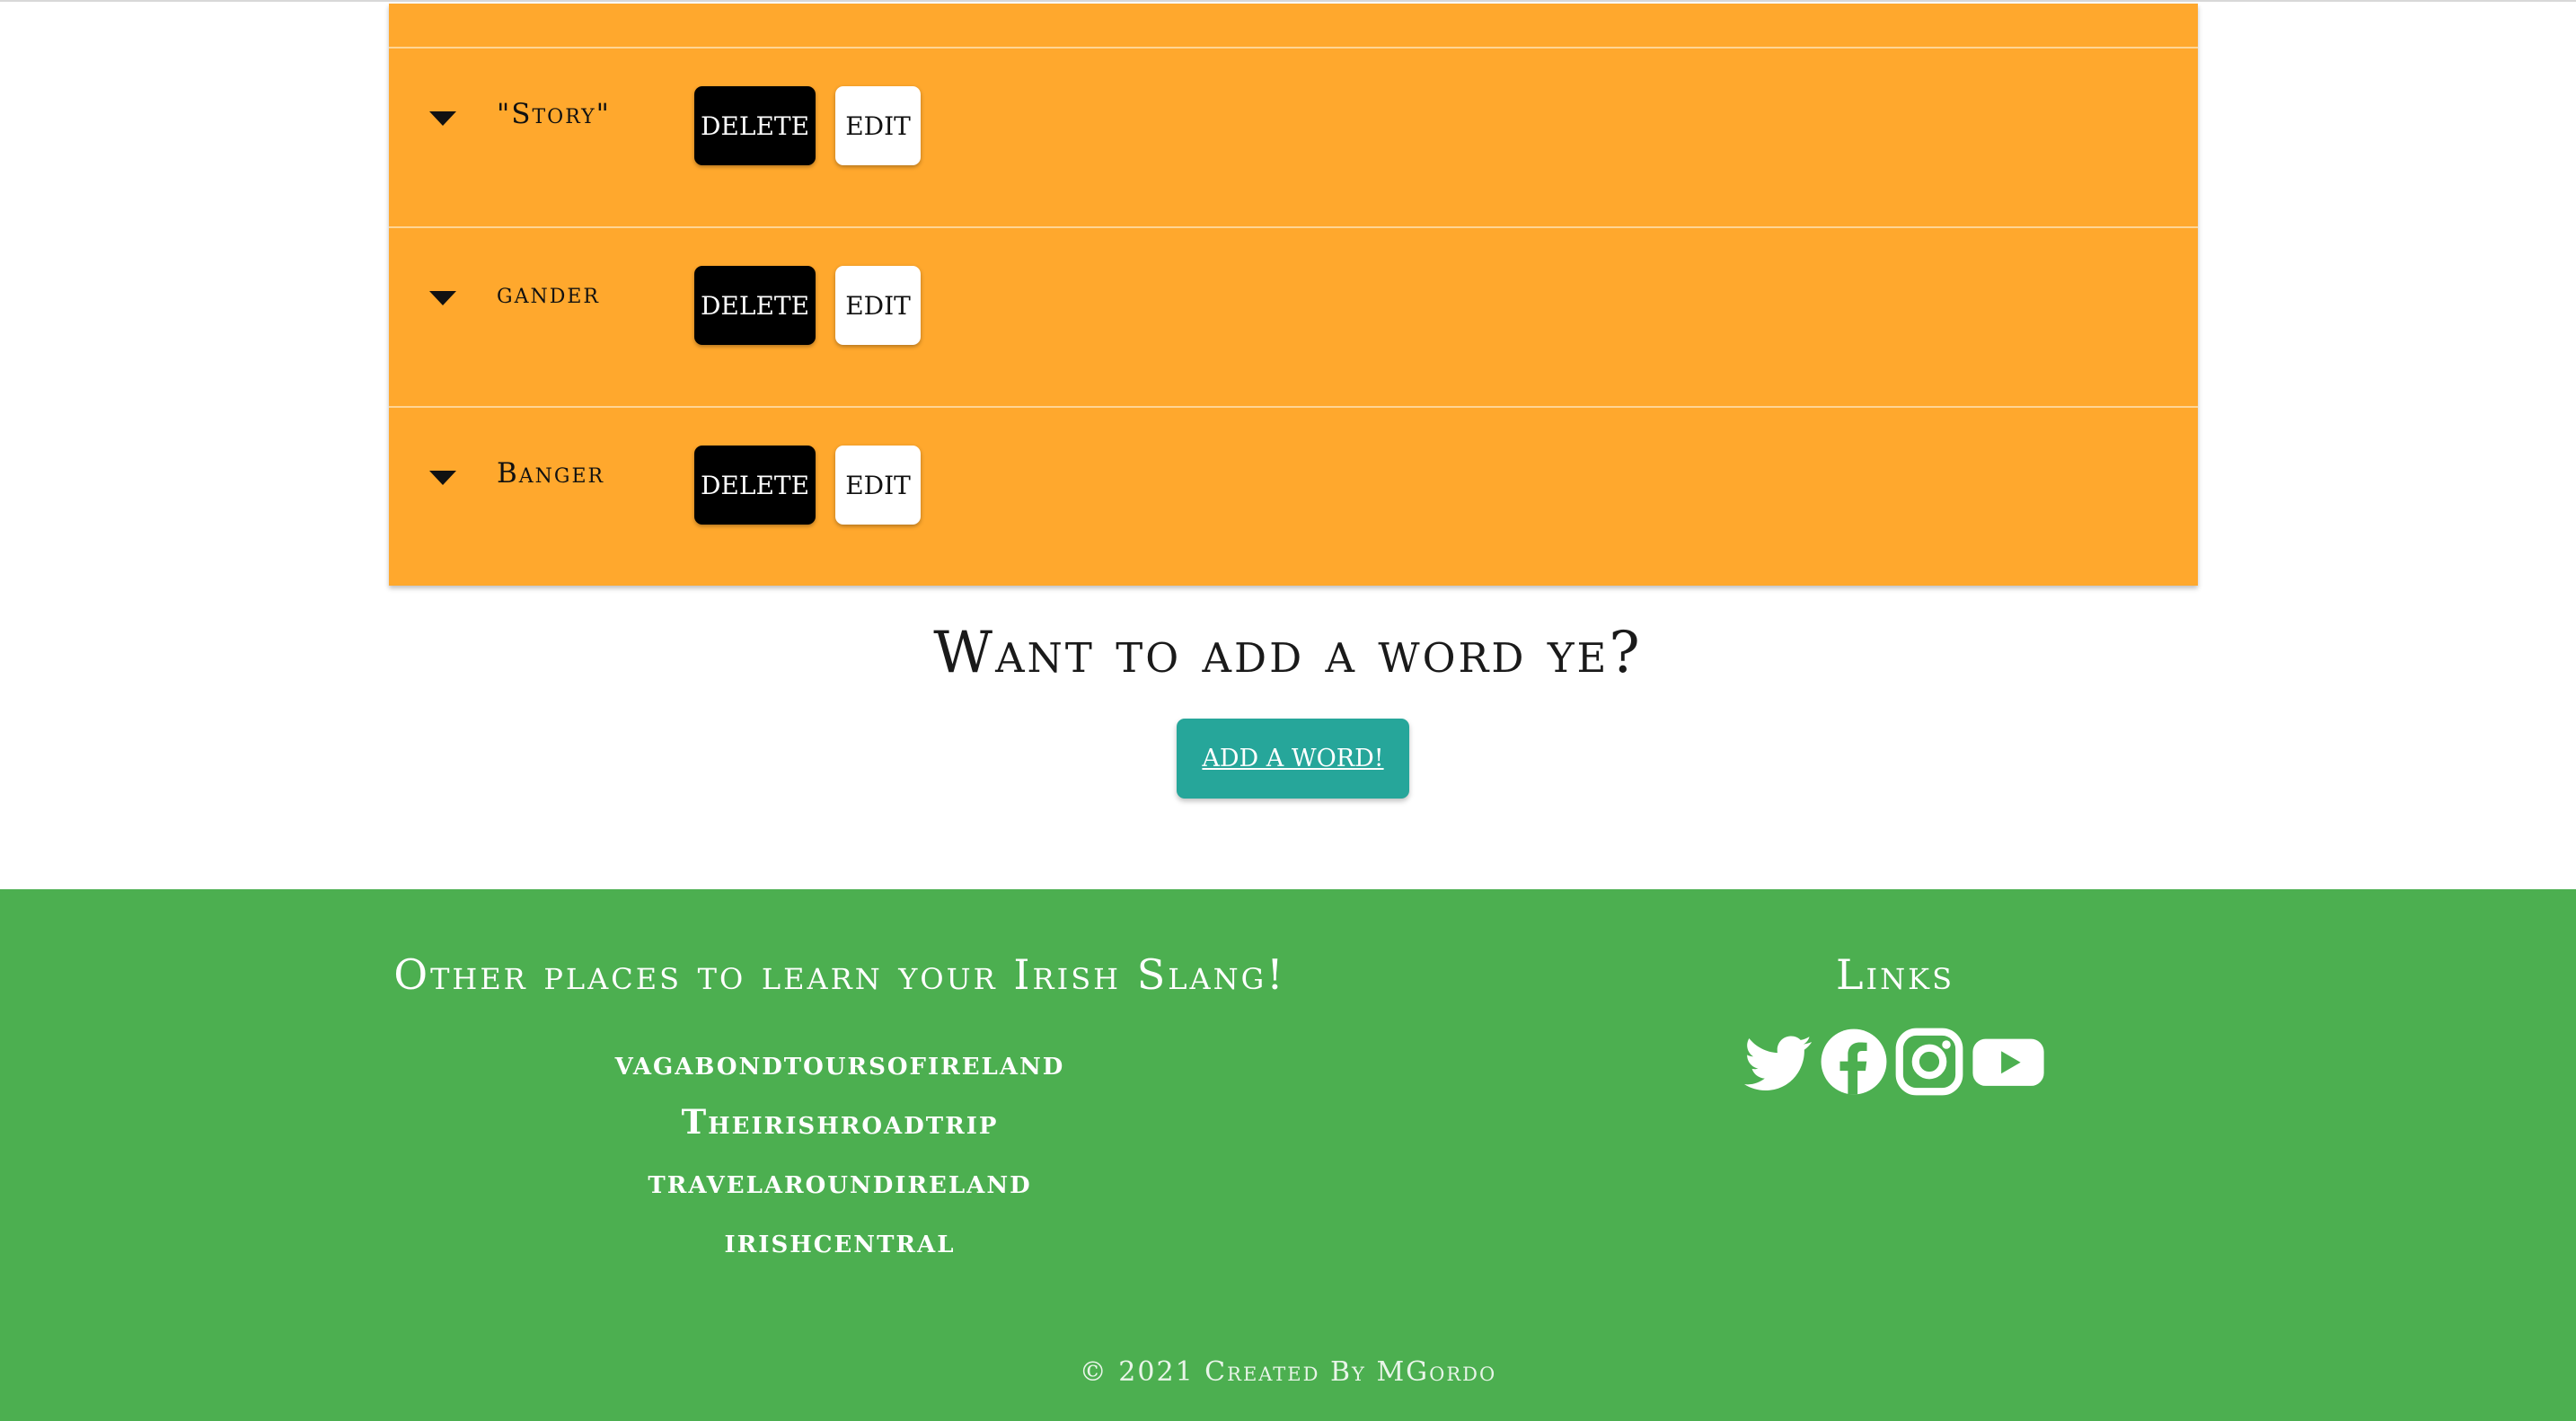 Image resolution: width=2576 pixels, height=1421 pixels. I want to click on add-word-heading: Want to add a word ye?, so click(1288, 653).